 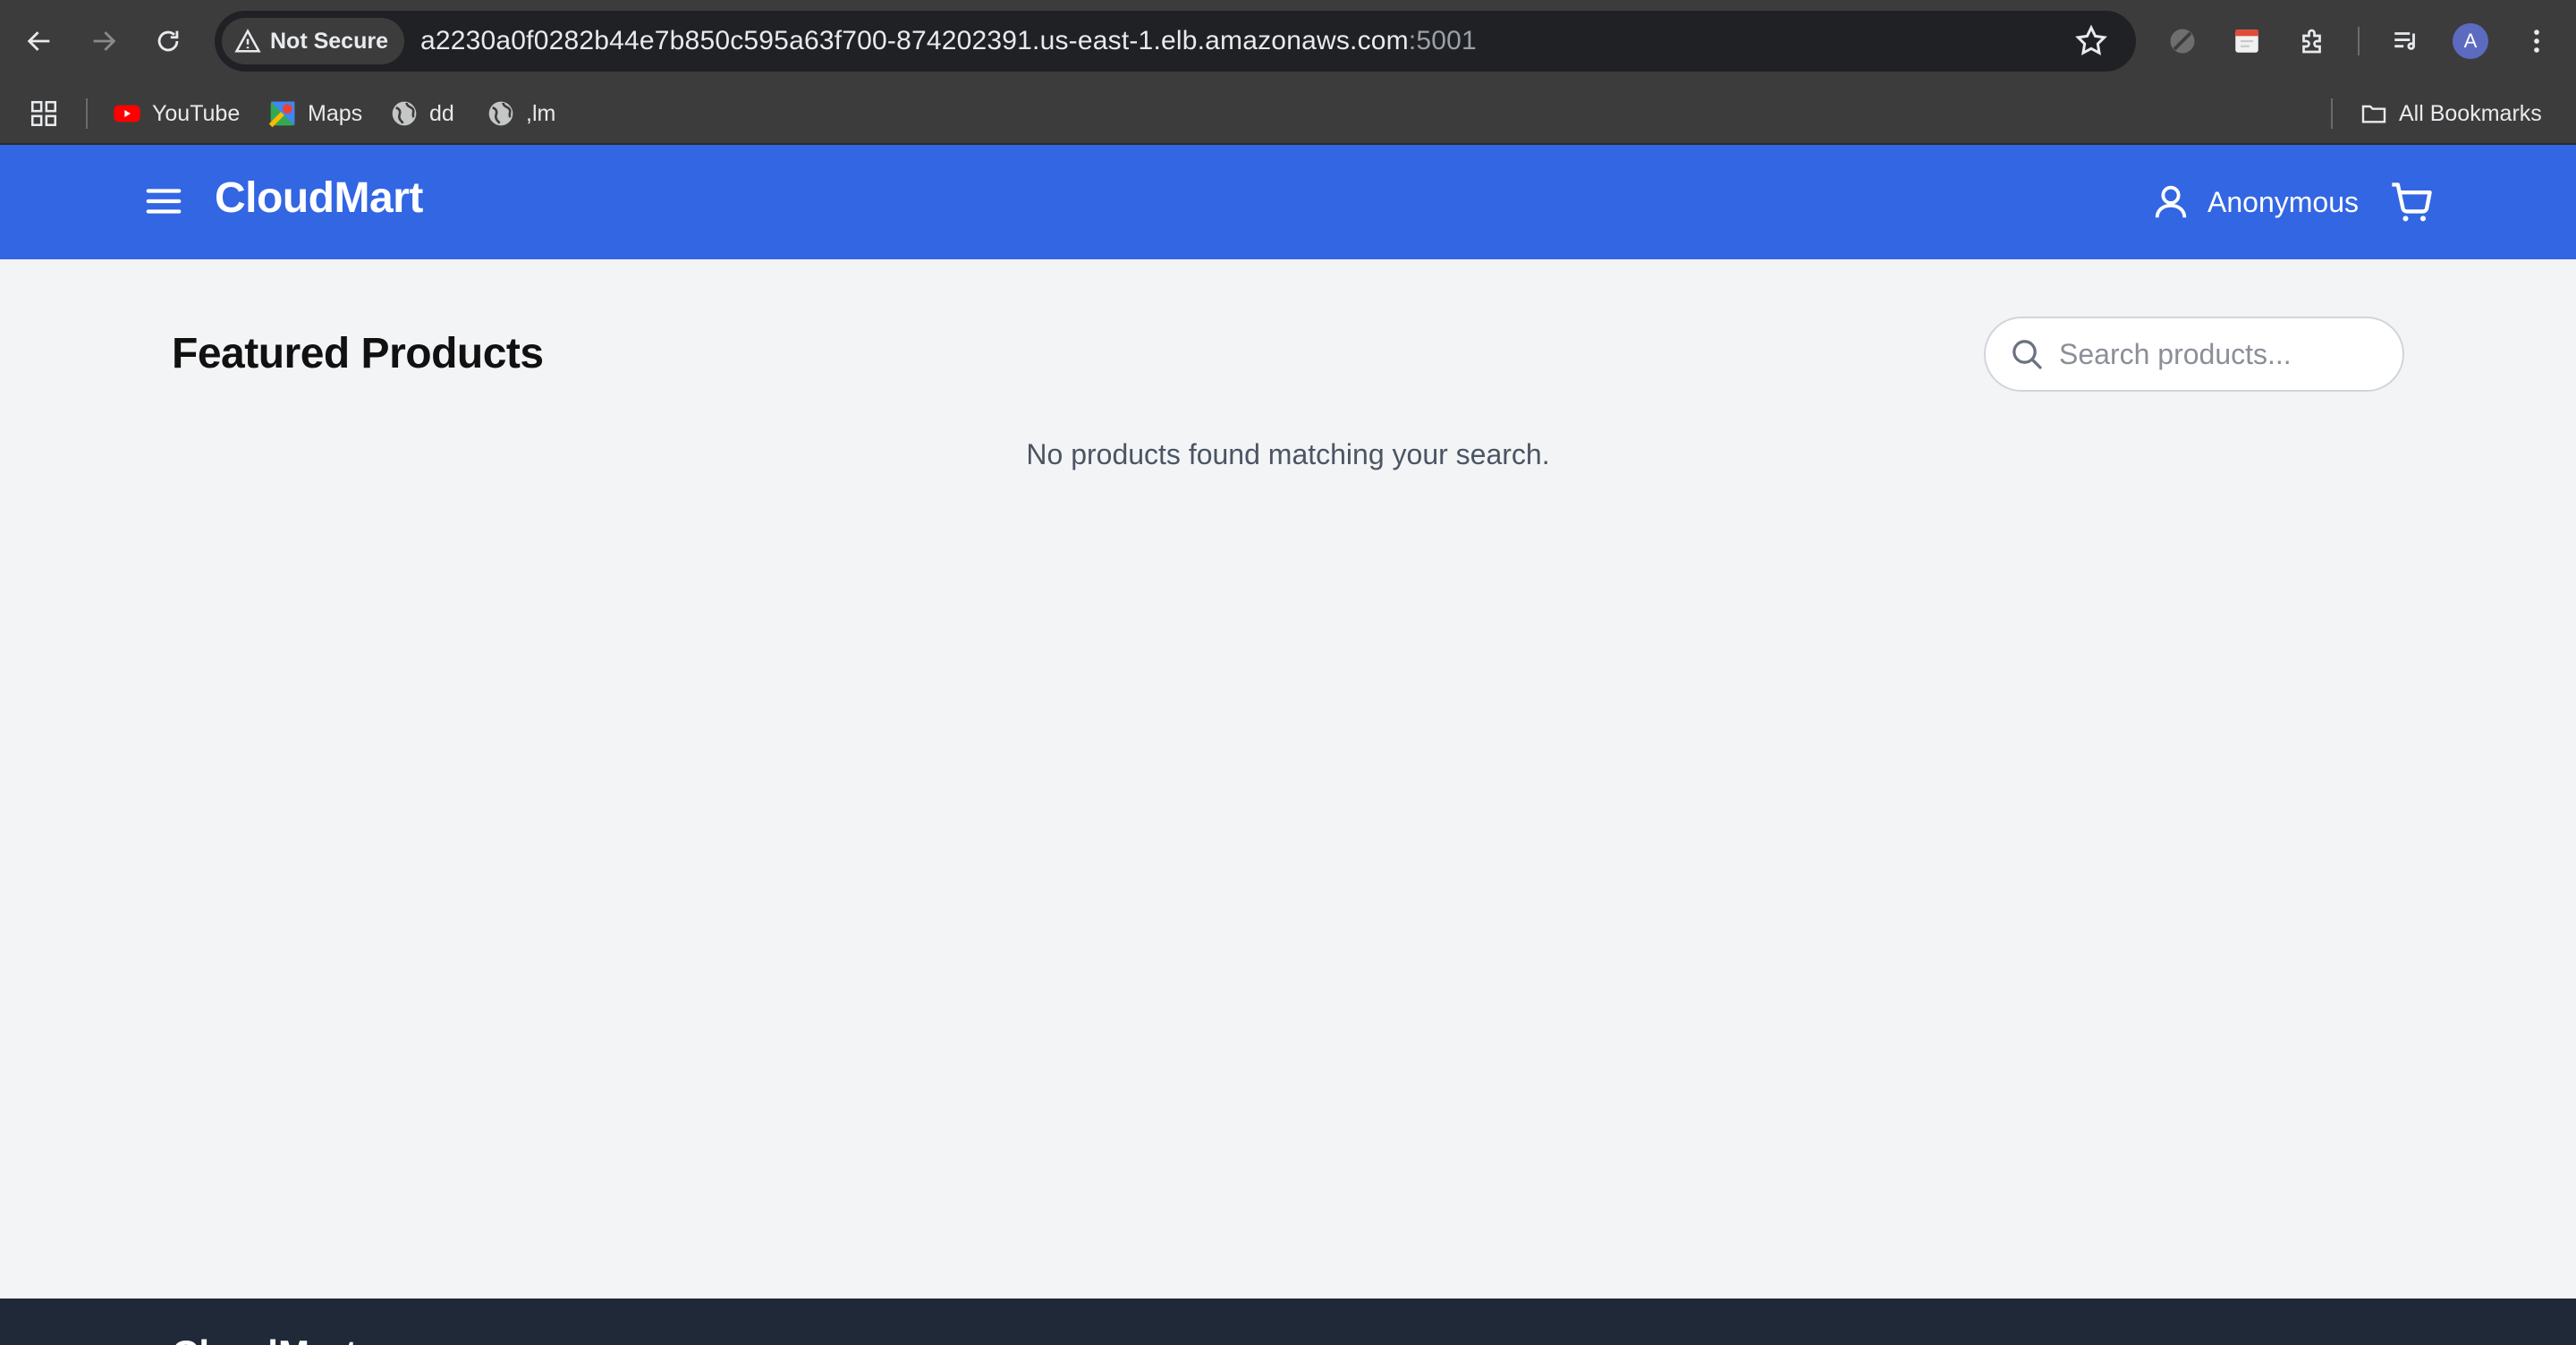 I want to click on app-header: CloudMart Anonymous, so click(x=1288, y=202).